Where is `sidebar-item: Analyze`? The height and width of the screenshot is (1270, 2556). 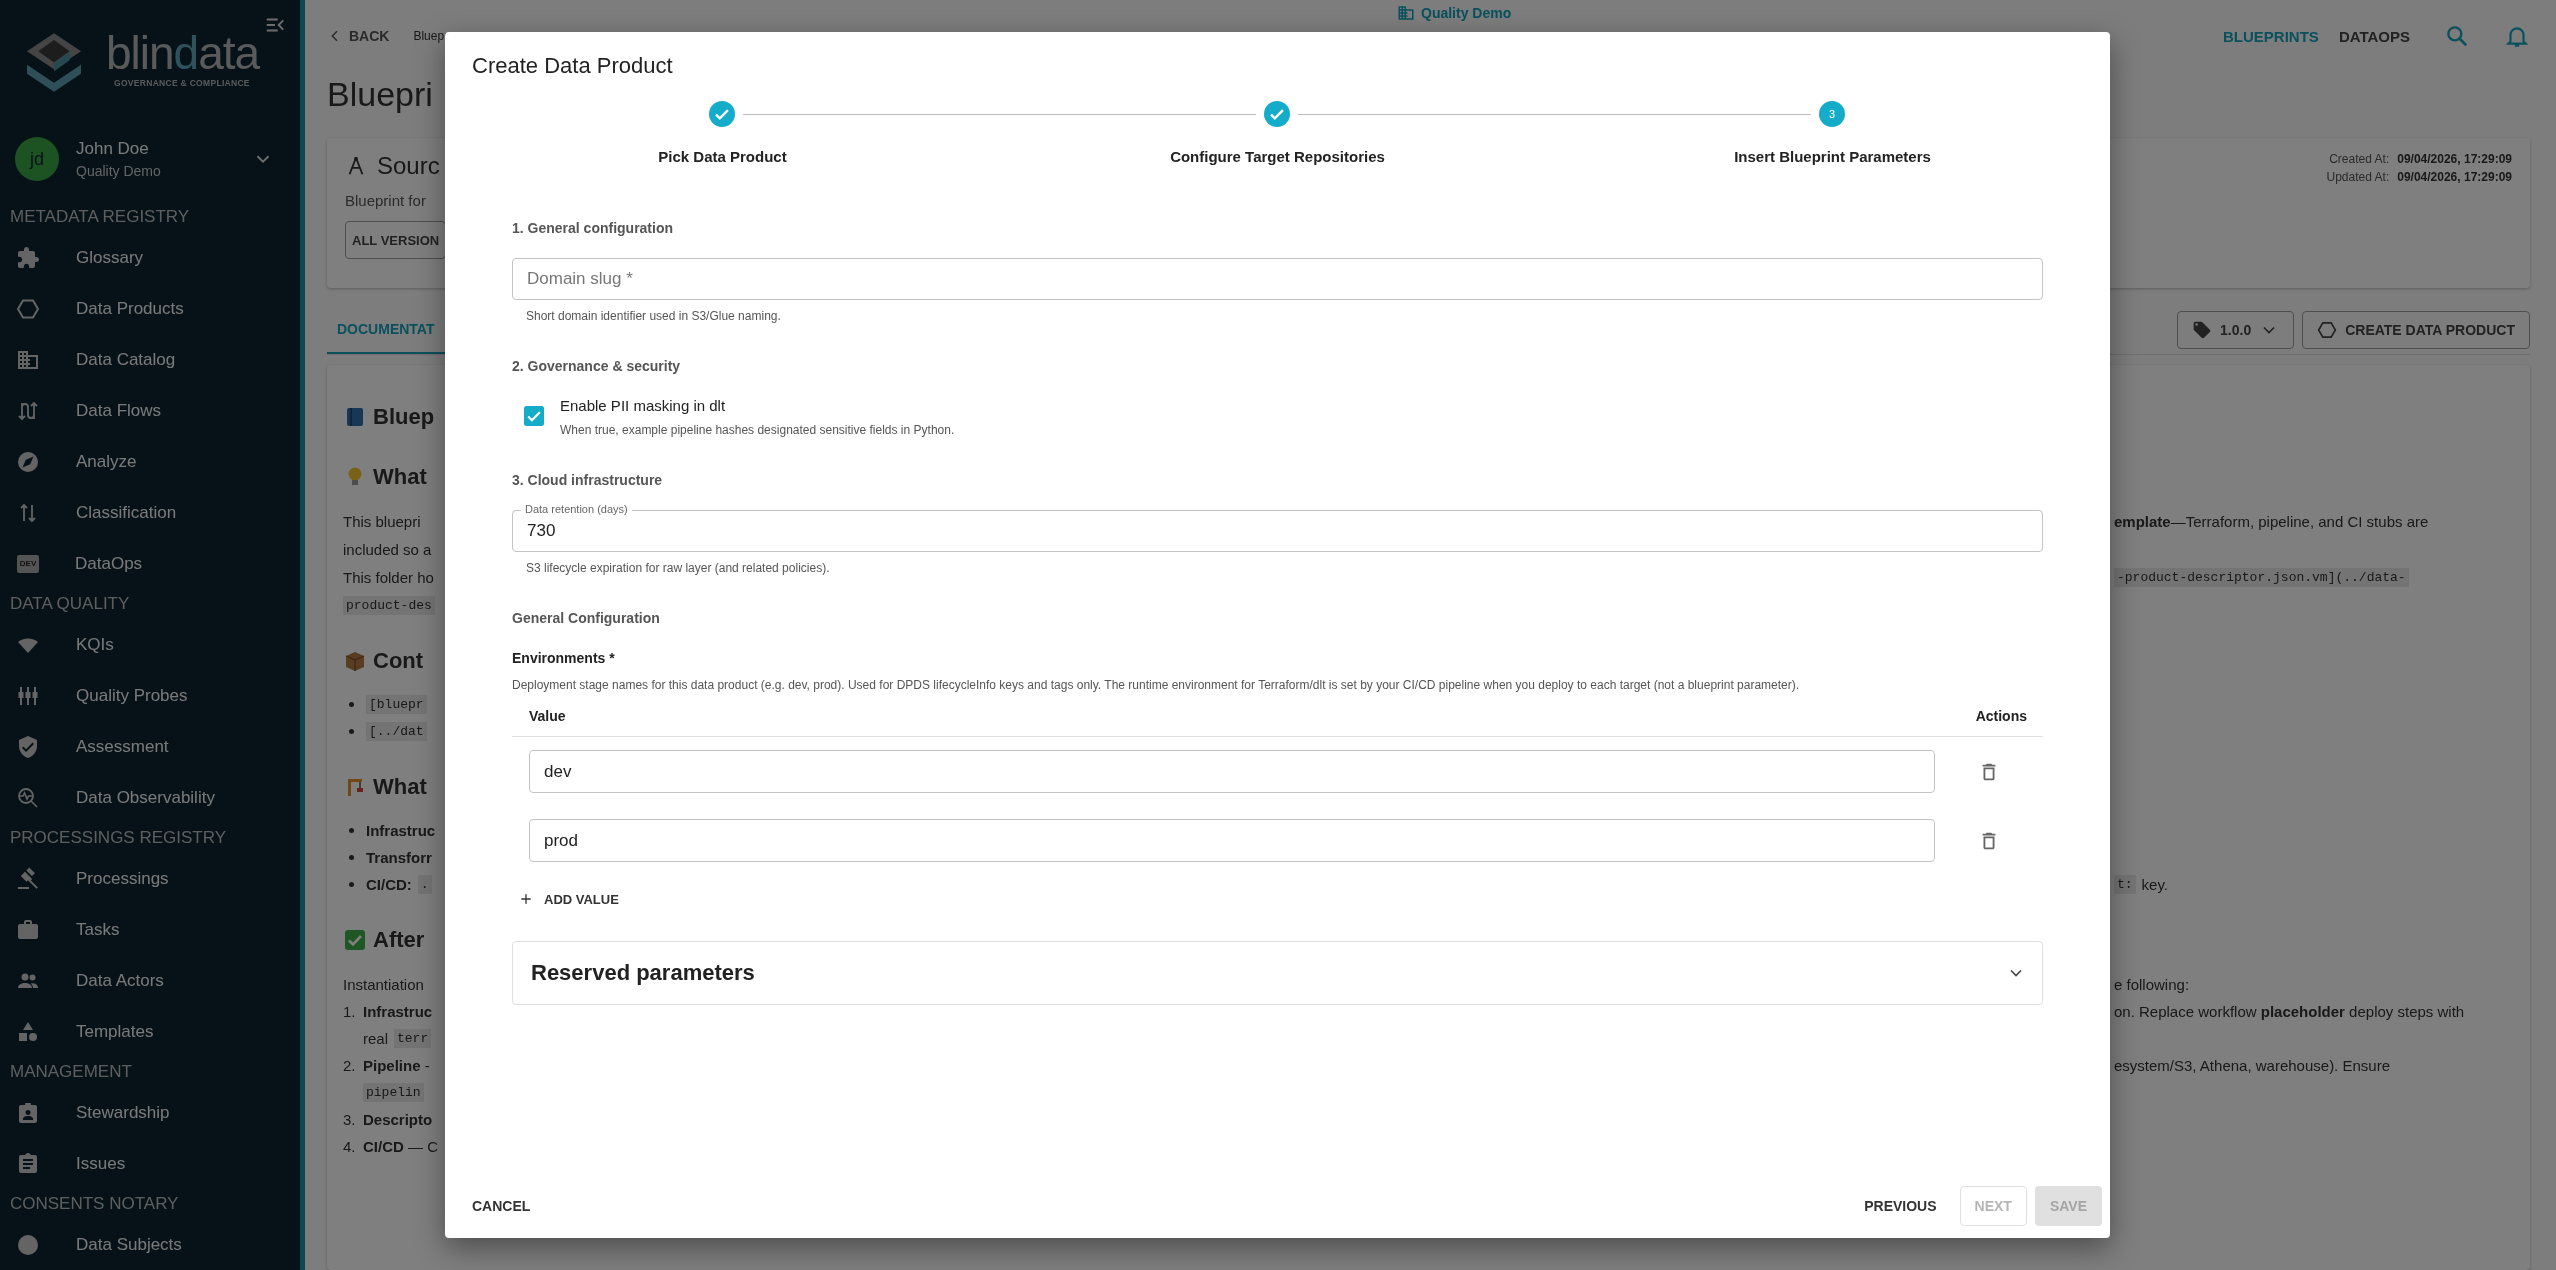 sidebar-item: Analyze is located at coordinates (150, 462).